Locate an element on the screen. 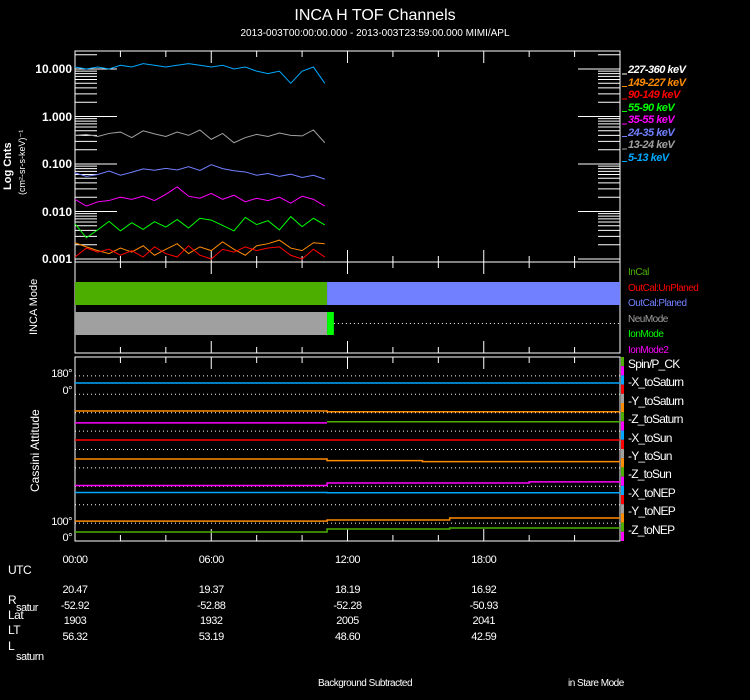 This screenshot has height=700, width=750. ephemeris-value: -52.28 is located at coordinates (347, 605).